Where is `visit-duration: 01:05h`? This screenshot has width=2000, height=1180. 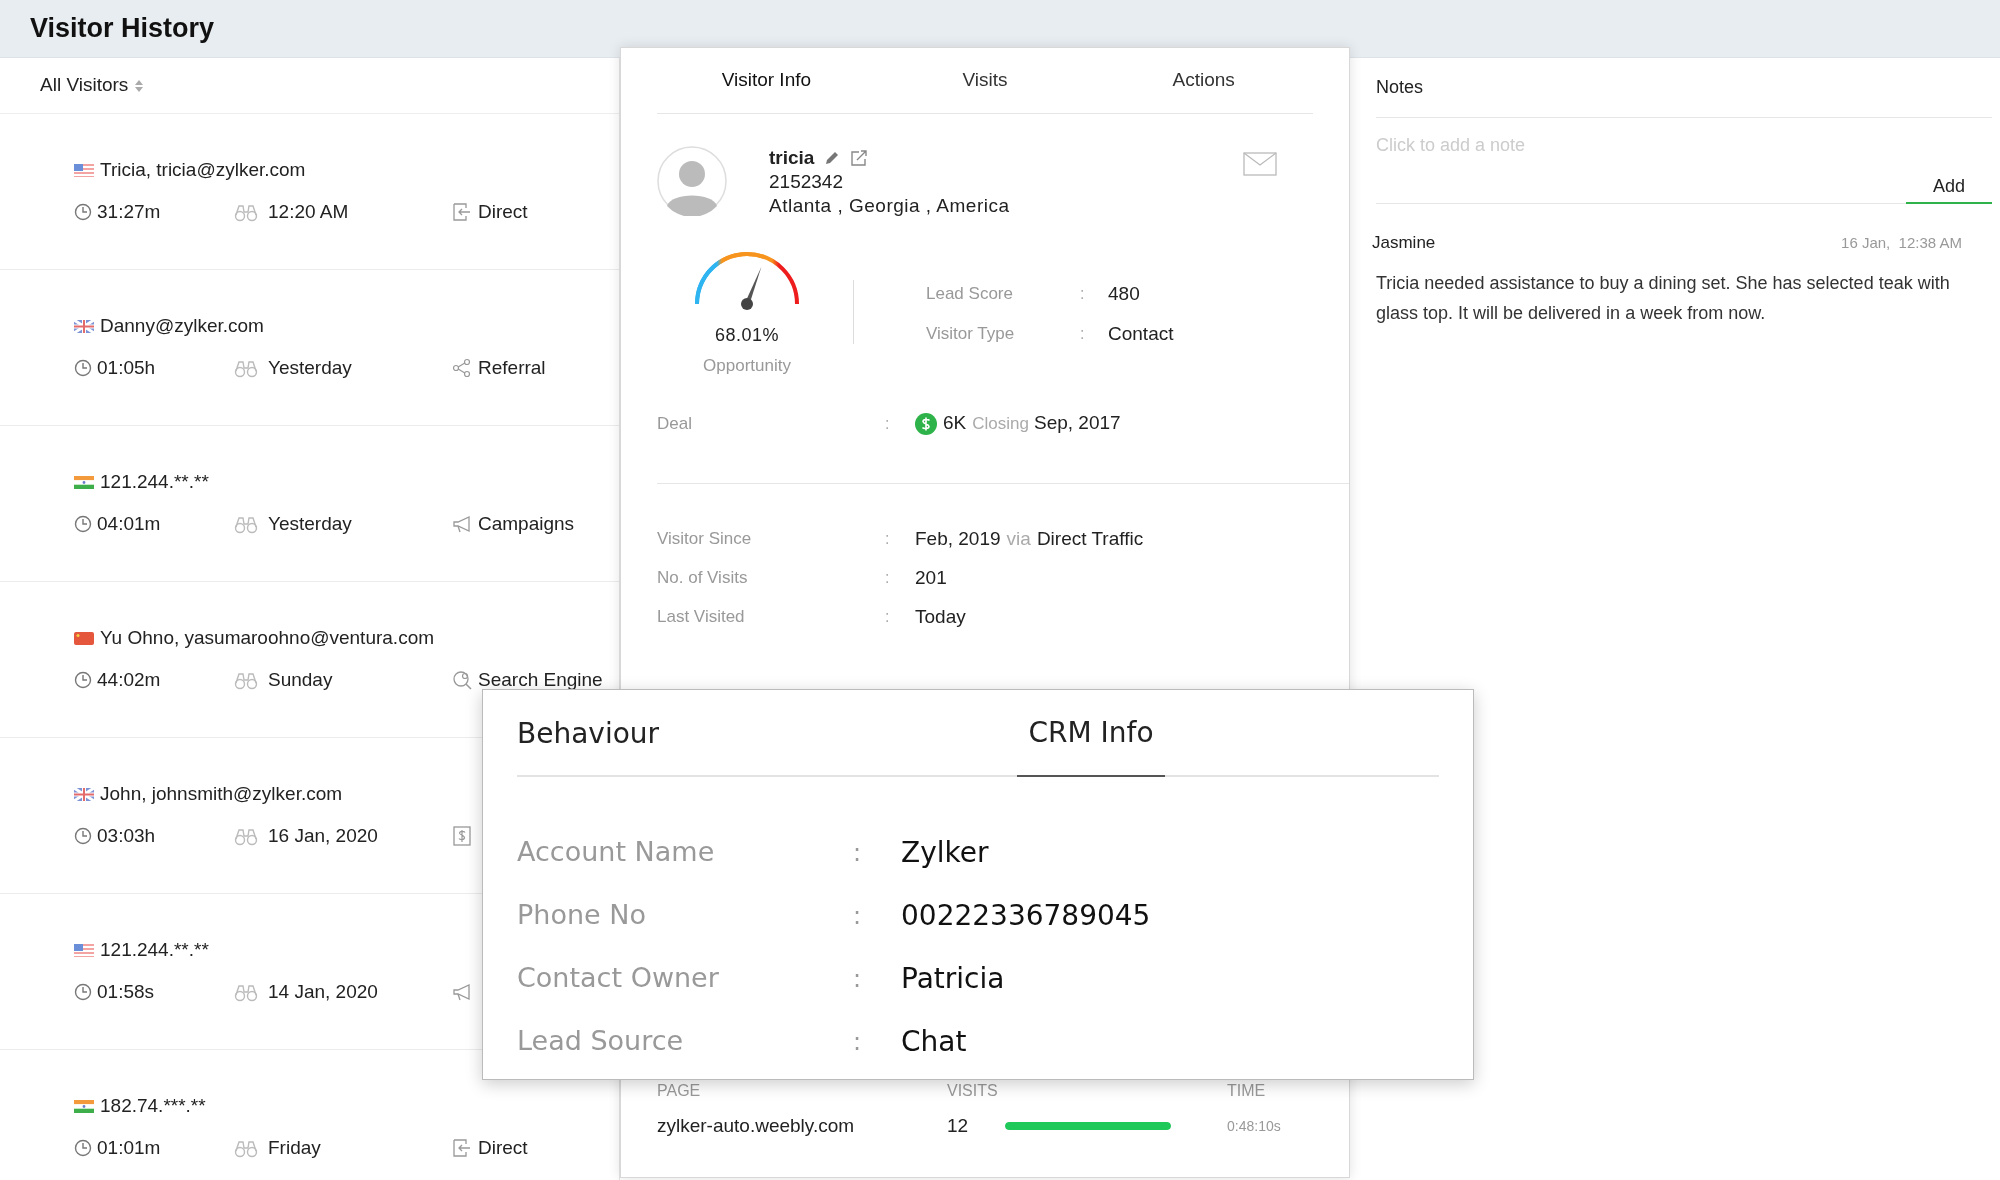 visit-duration: 01:05h is located at coordinates (126, 367).